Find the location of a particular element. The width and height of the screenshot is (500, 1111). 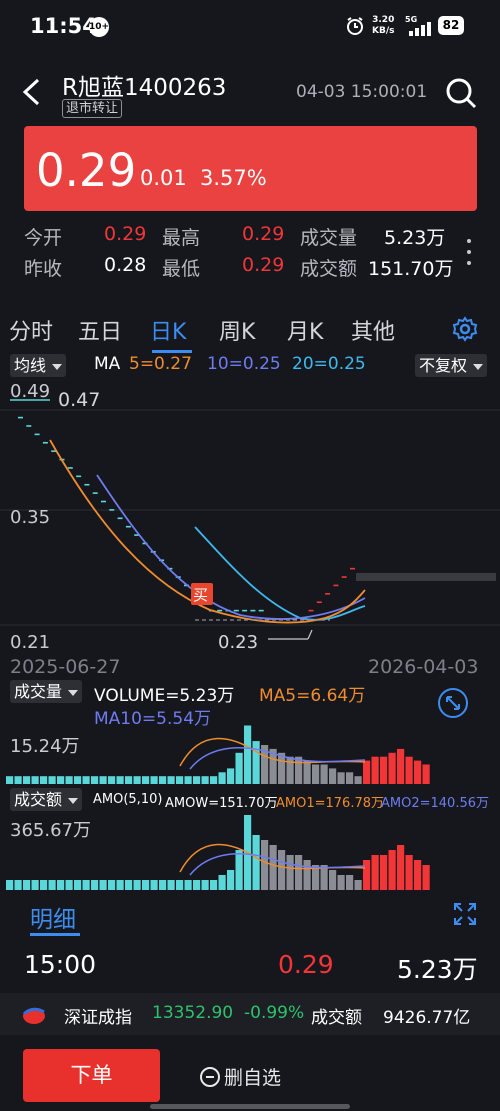

tab-five-day: 五日 is located at coordinates (100, 330).